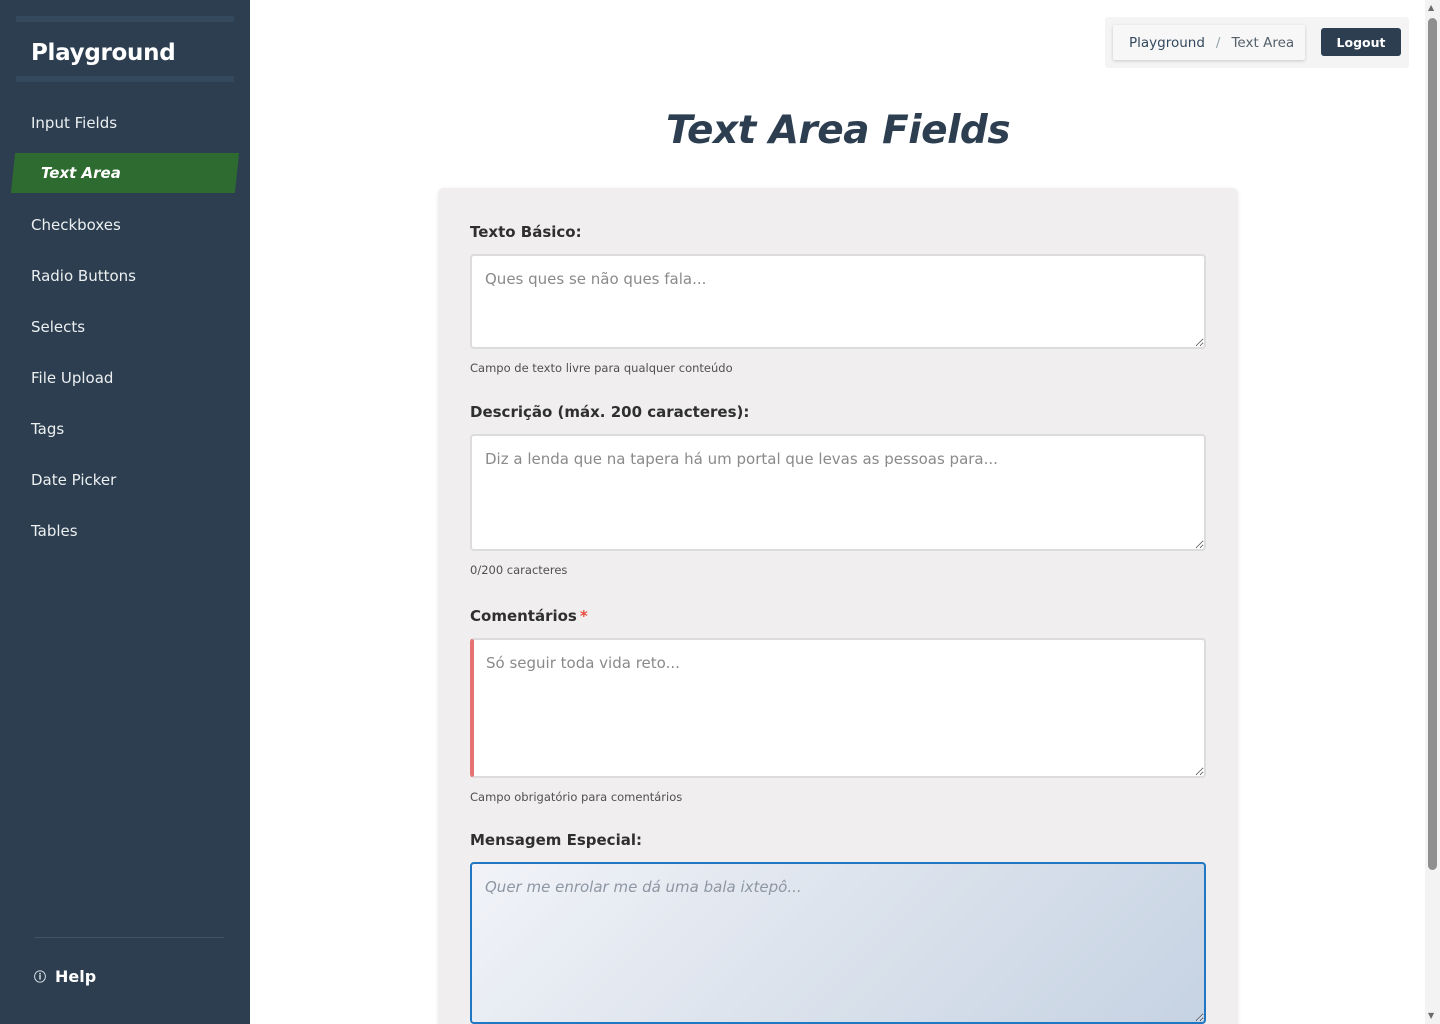 The width and height of the screenshot is (1440, 1024). Describe the element at coordinates (576, 797) in the screenshot. I see `comments-help: Campo obrigatório para comentários` at that location.